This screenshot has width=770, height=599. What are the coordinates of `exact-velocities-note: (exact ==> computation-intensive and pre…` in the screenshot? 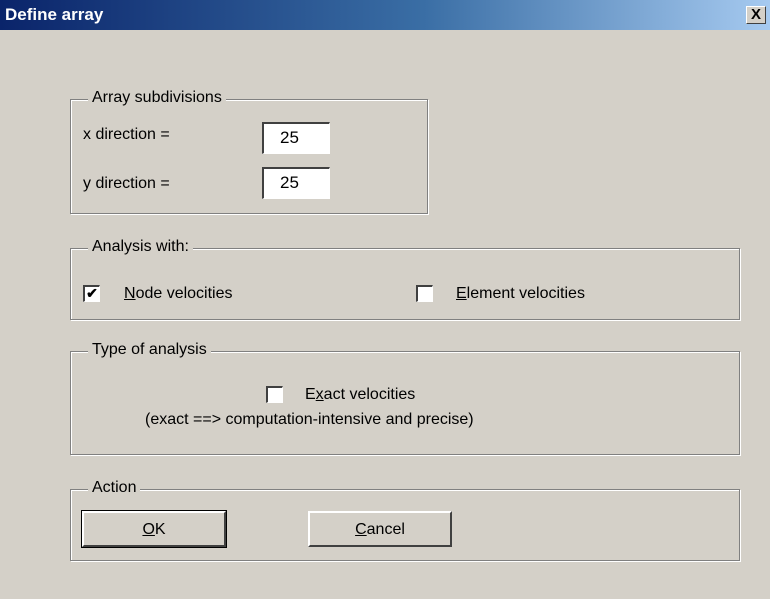 It's located at (309, 419).